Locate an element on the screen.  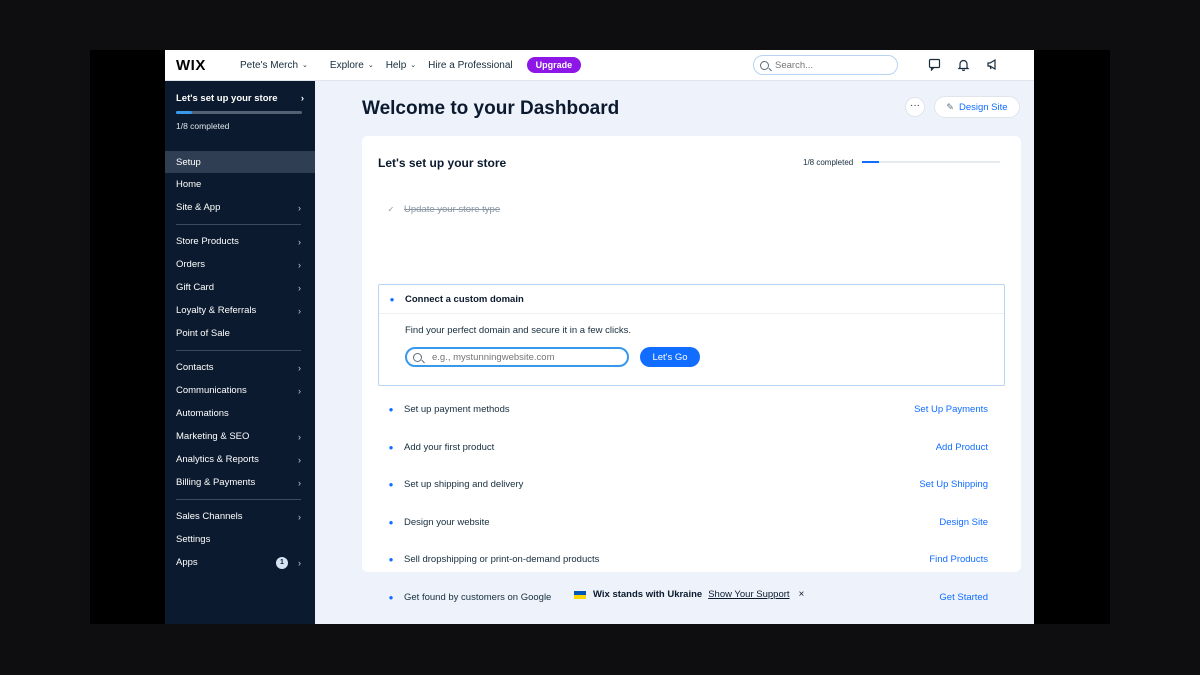
sidebar-item-home: Home is located at coordinates (240, 184).